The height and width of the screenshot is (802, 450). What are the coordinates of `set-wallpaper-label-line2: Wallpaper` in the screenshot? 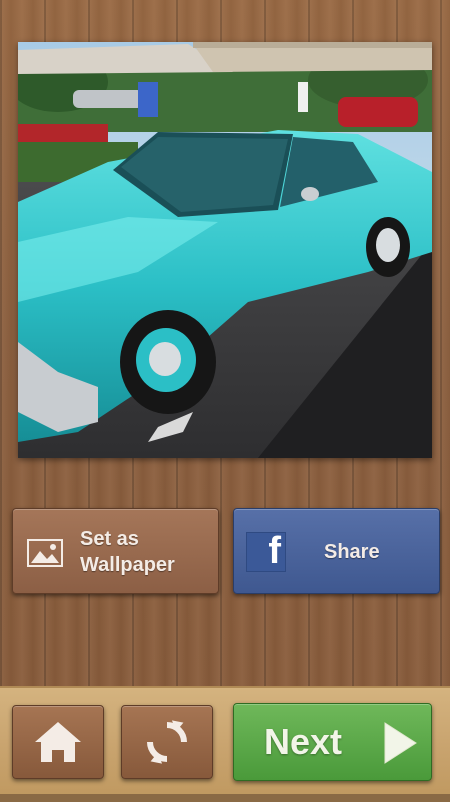 It's located at (127, 565).